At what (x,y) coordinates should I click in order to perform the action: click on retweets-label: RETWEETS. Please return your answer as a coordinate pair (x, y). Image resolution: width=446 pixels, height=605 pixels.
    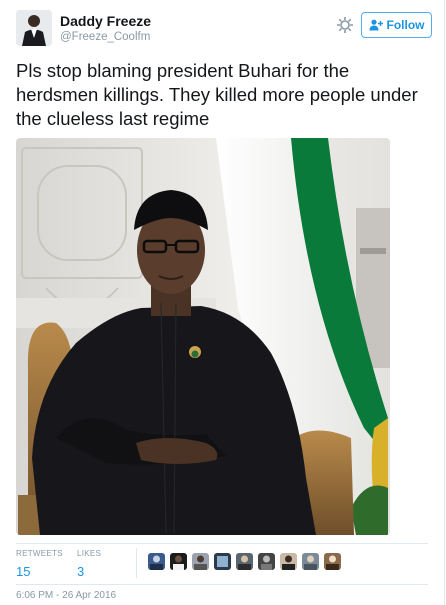
    Looking at the image, I should click on (39, 553).